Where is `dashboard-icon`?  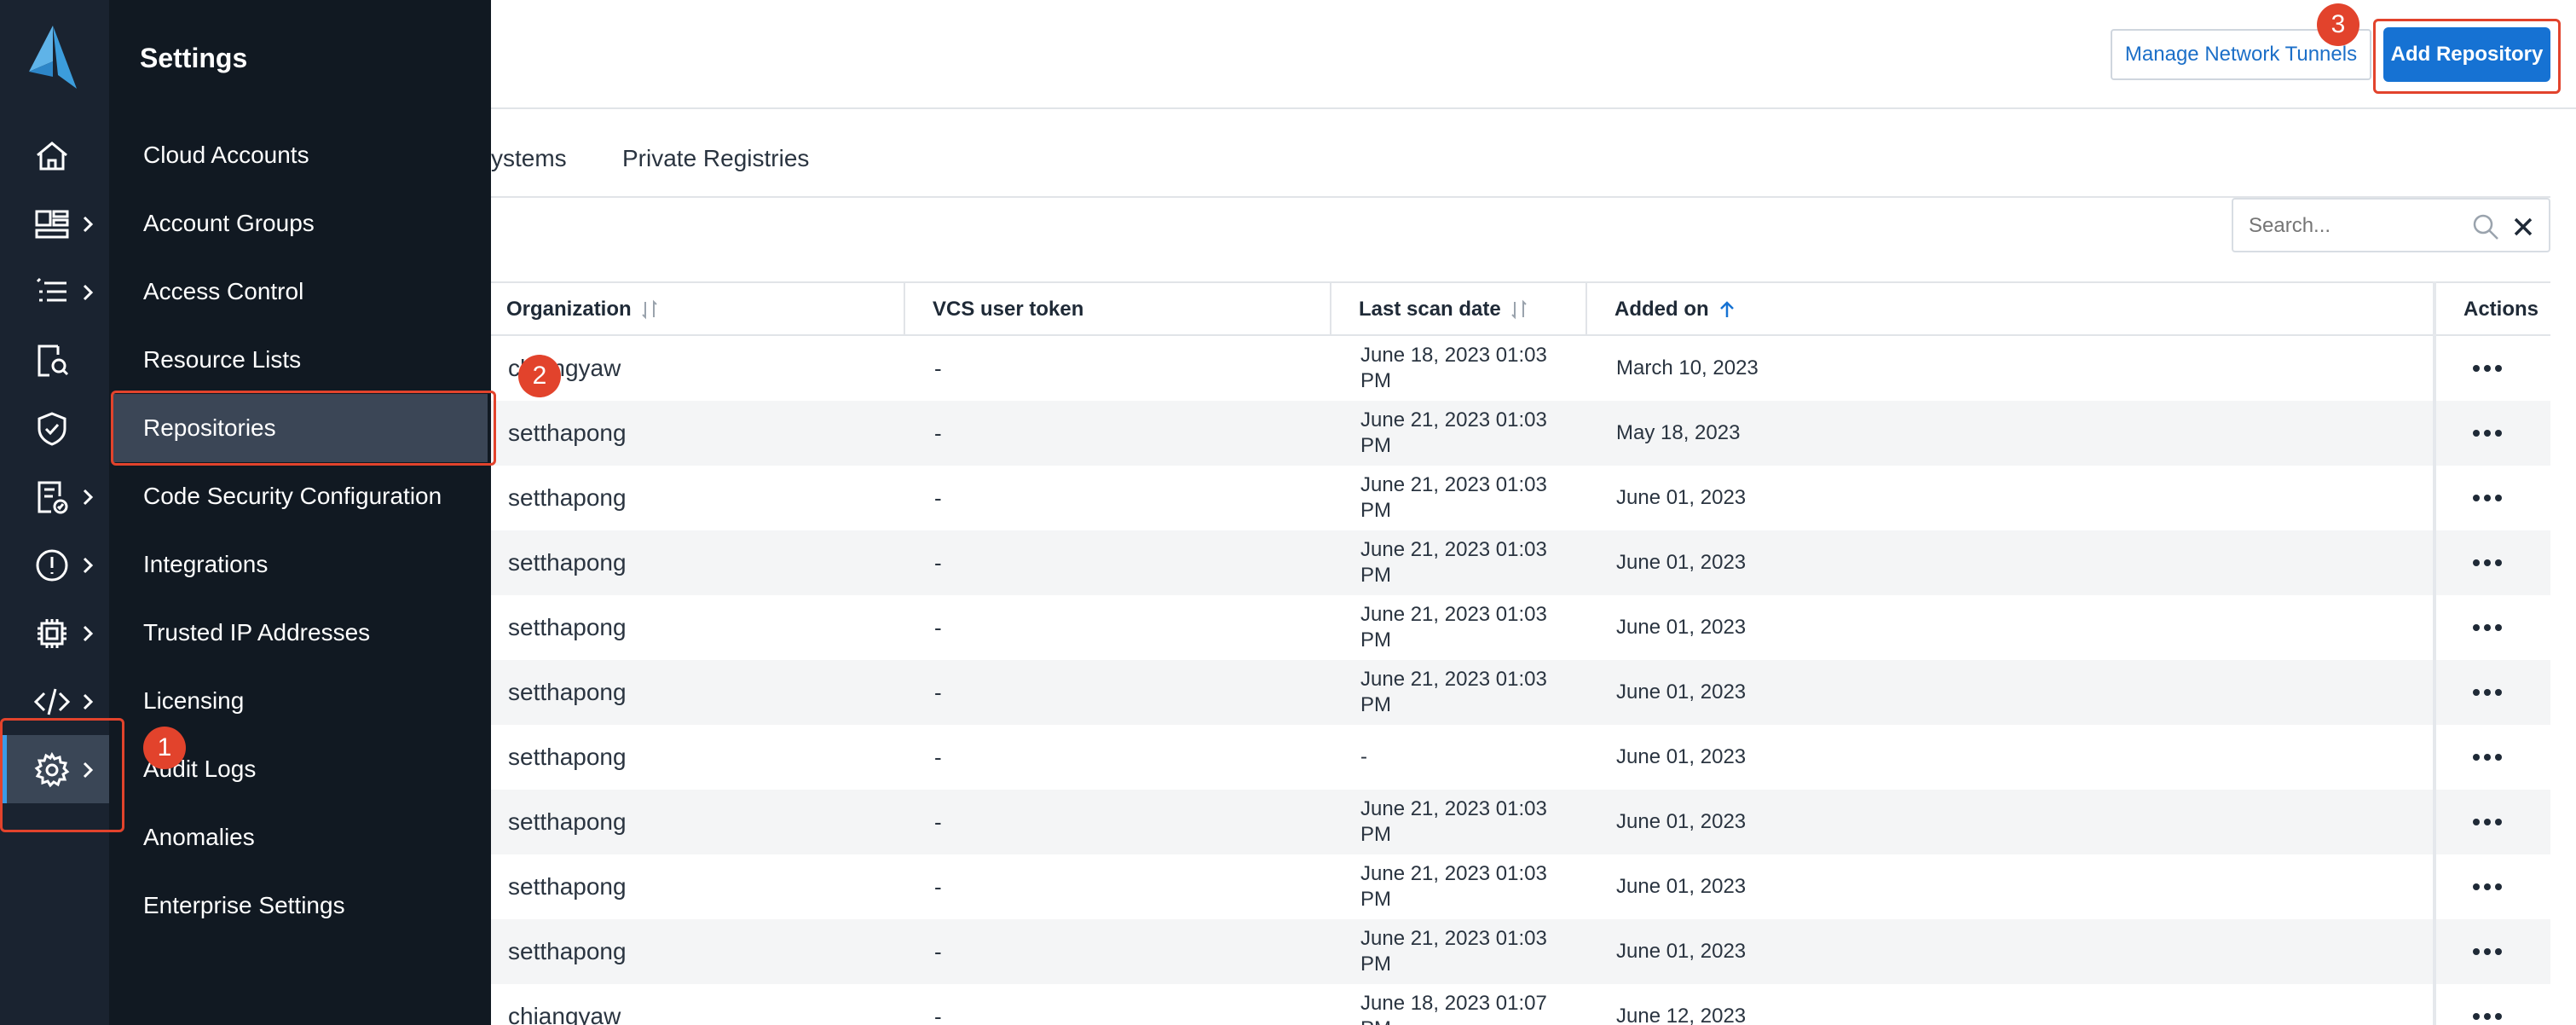
dashboard-icon is located at coordinates (52, 224).